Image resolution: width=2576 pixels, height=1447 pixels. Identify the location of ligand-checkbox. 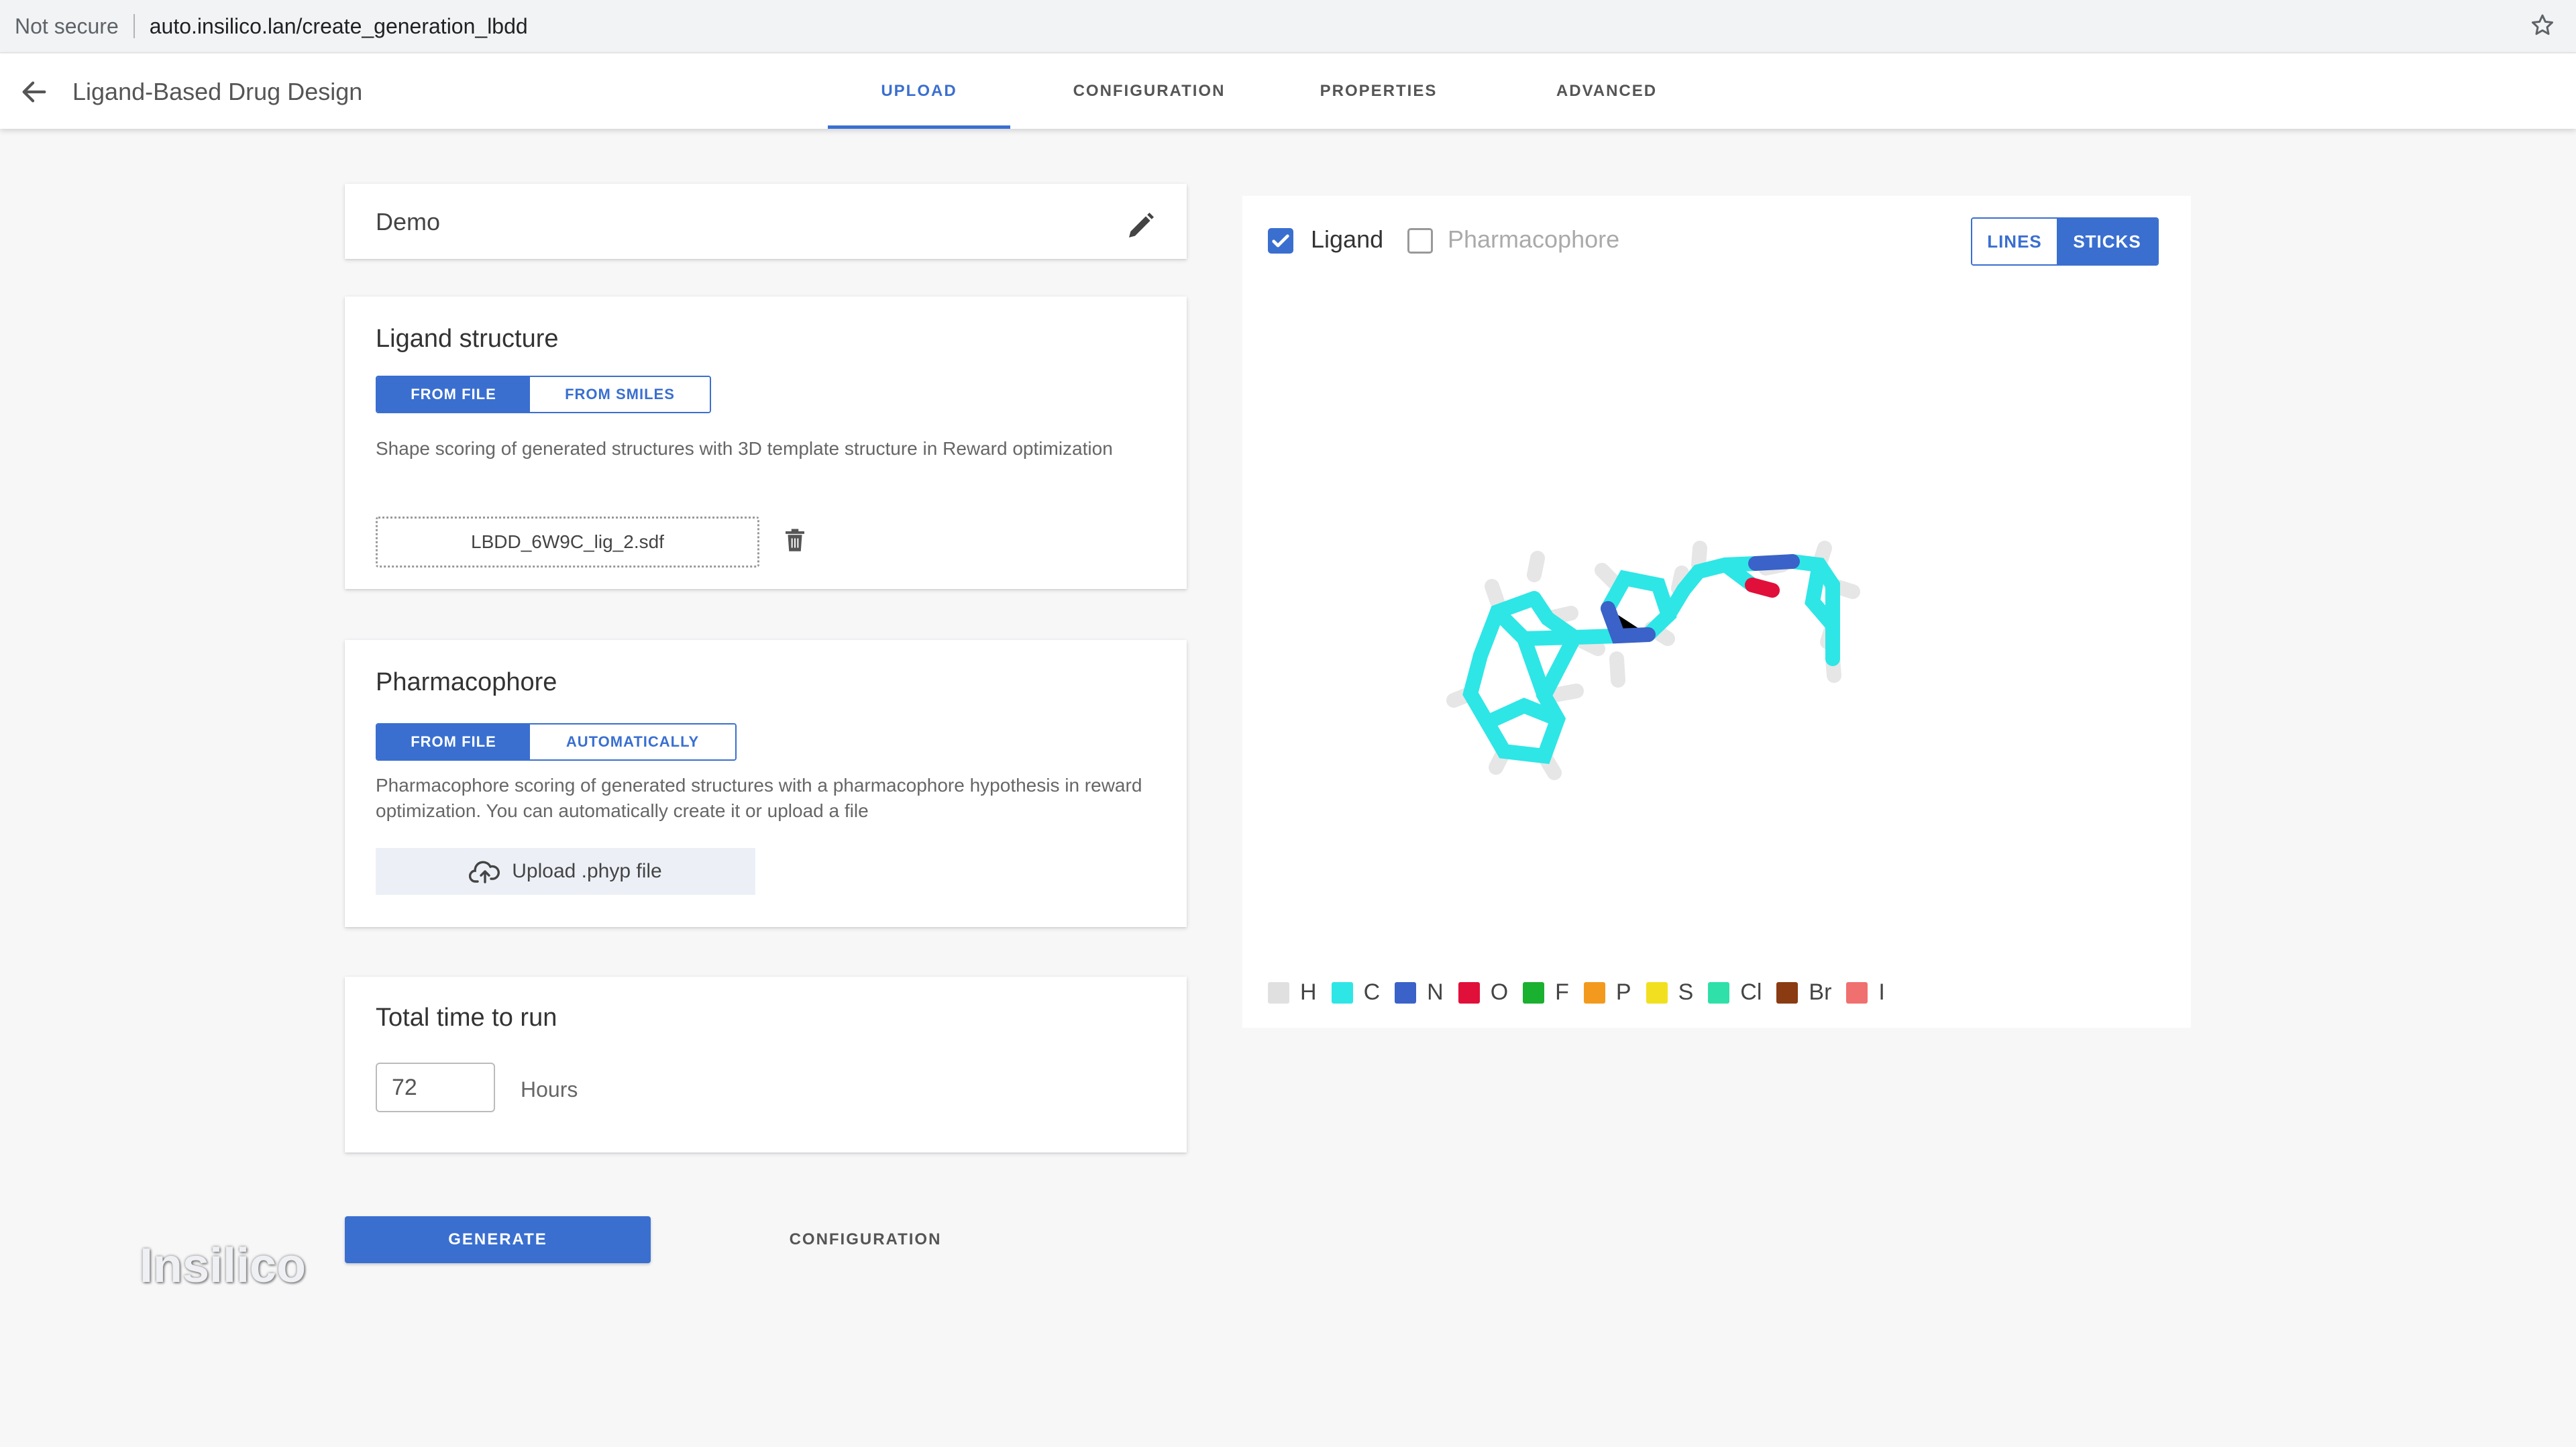
(1280, 241).